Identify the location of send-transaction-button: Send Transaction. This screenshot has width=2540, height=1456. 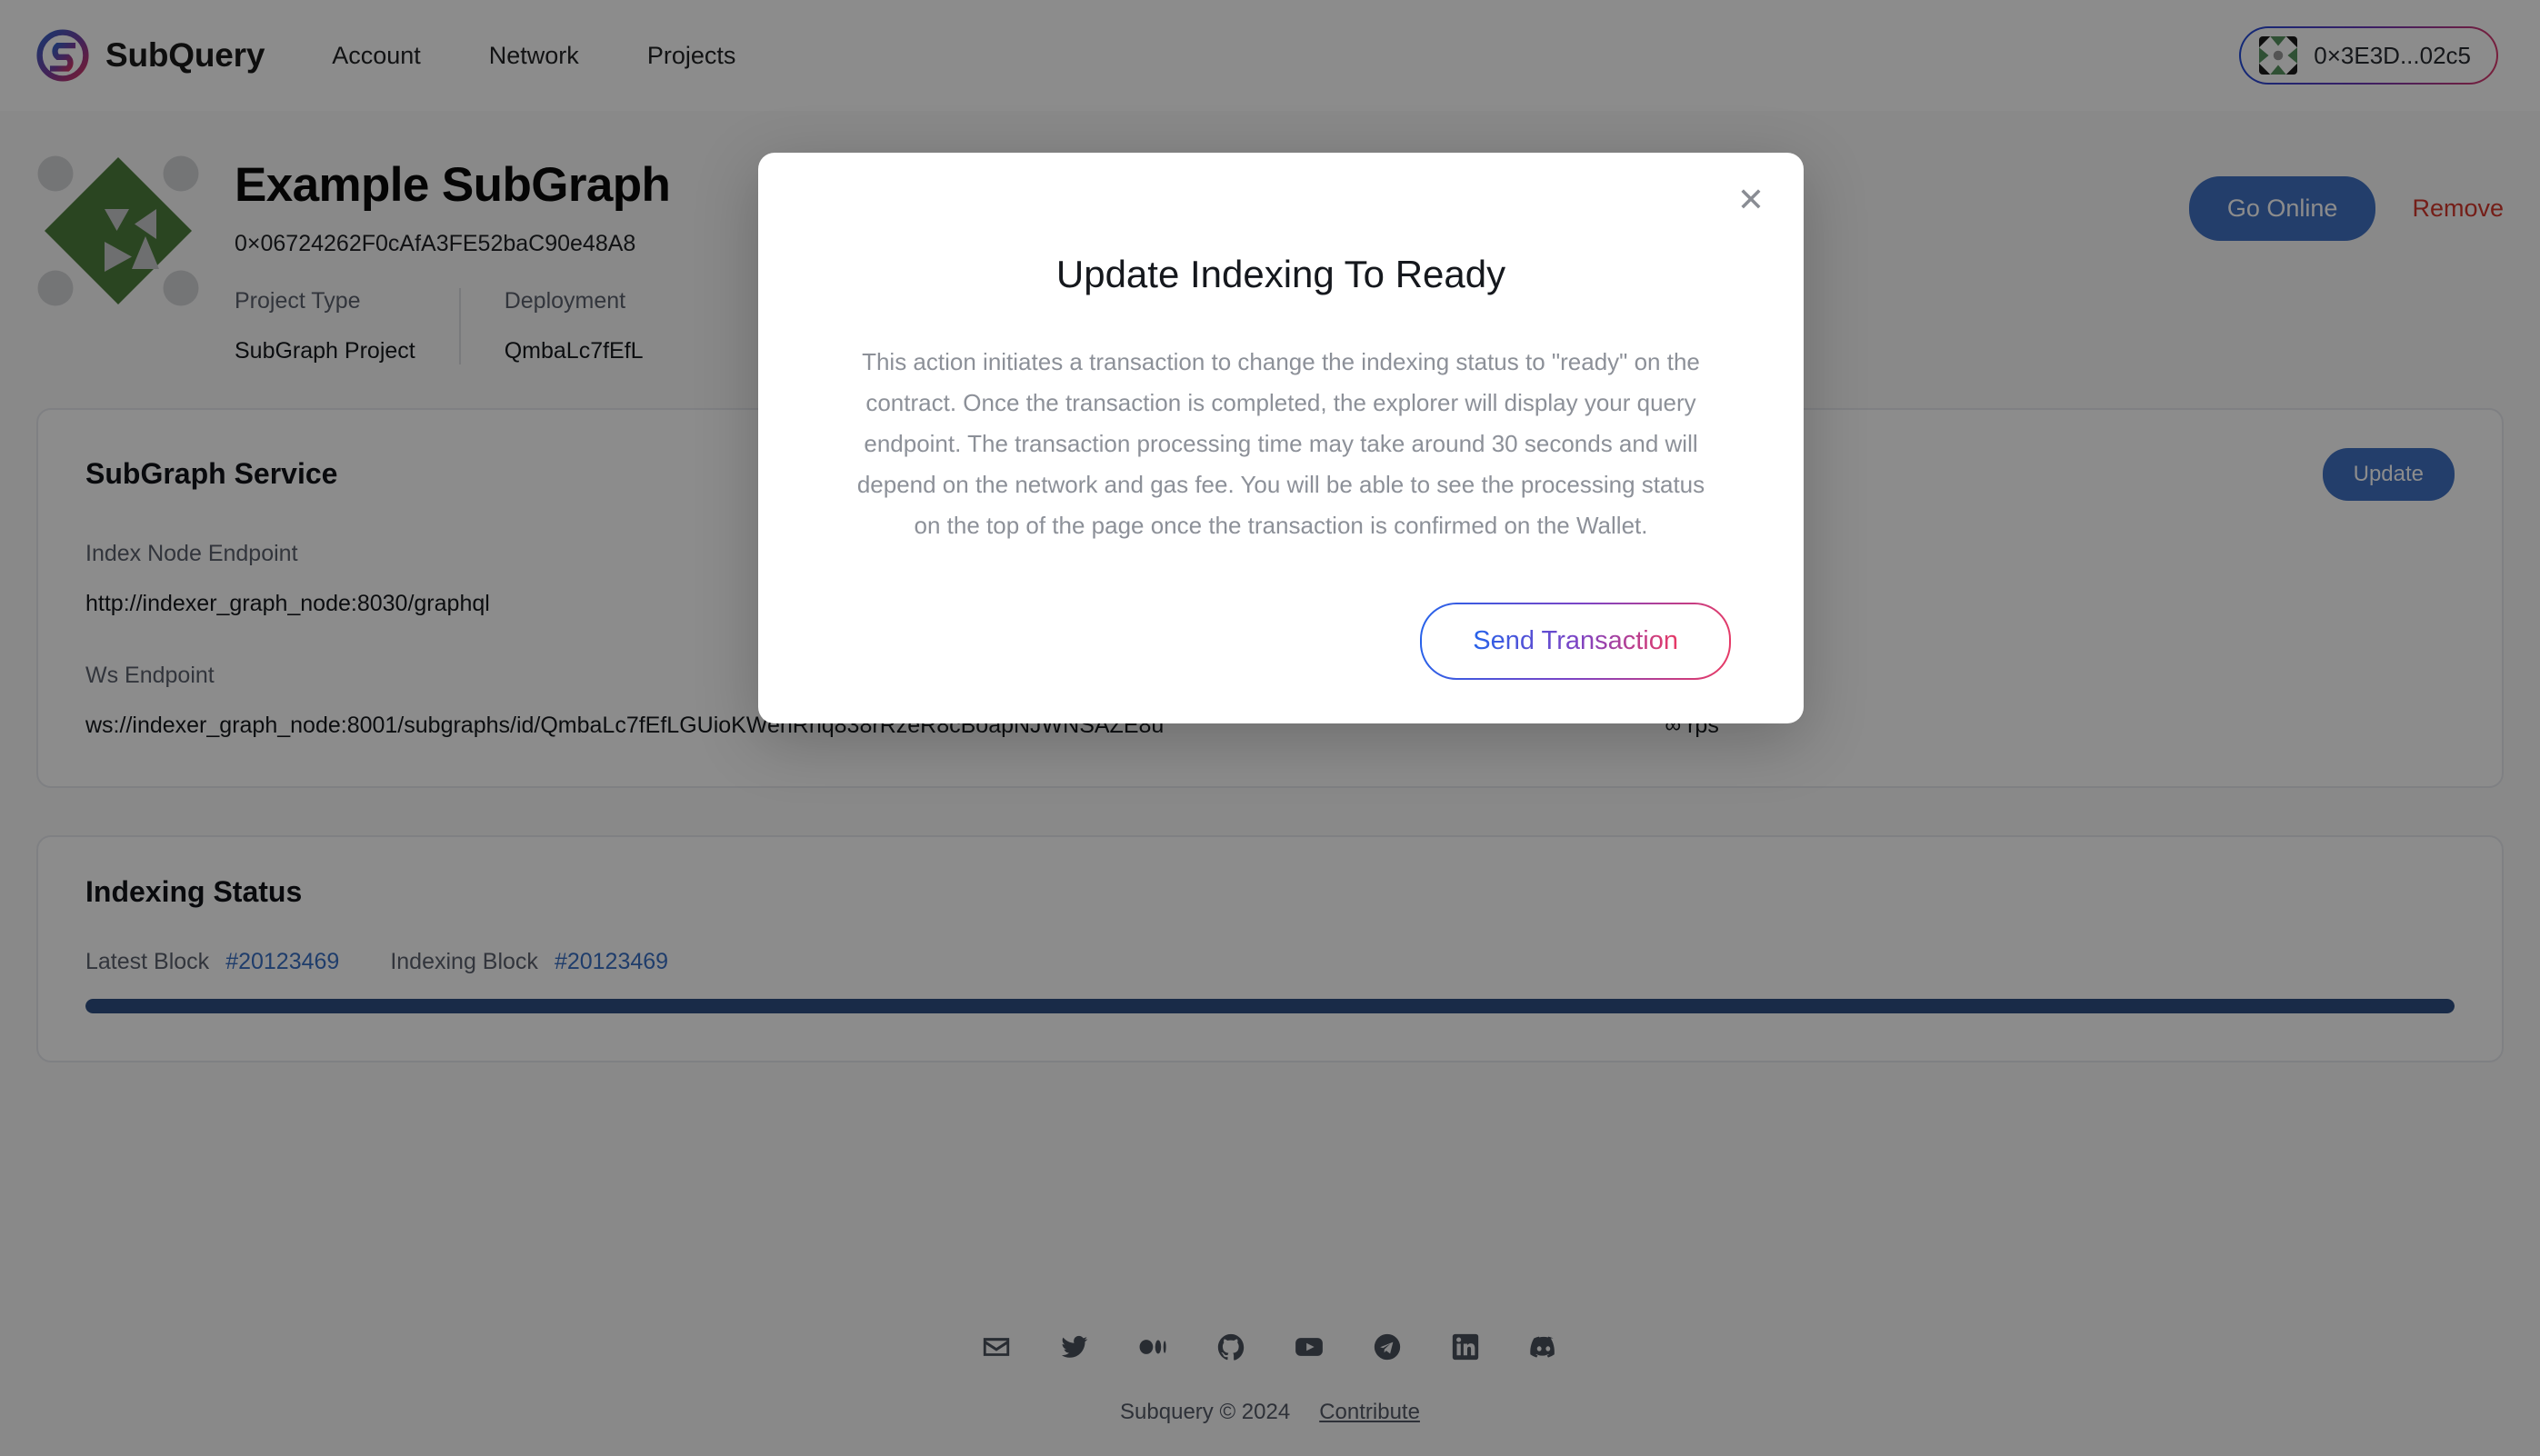
(1575, 641).